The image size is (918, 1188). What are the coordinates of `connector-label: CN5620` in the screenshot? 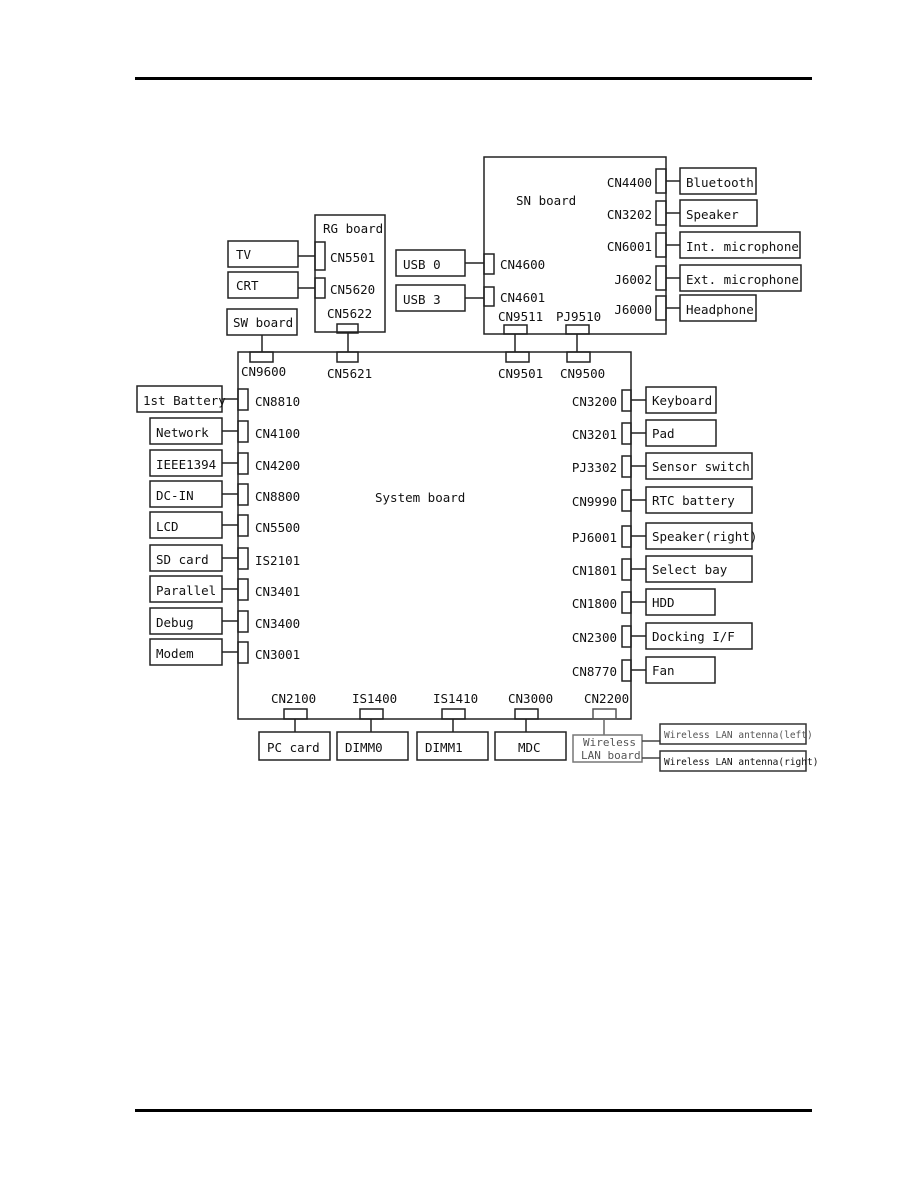 It's located at (352, 289).